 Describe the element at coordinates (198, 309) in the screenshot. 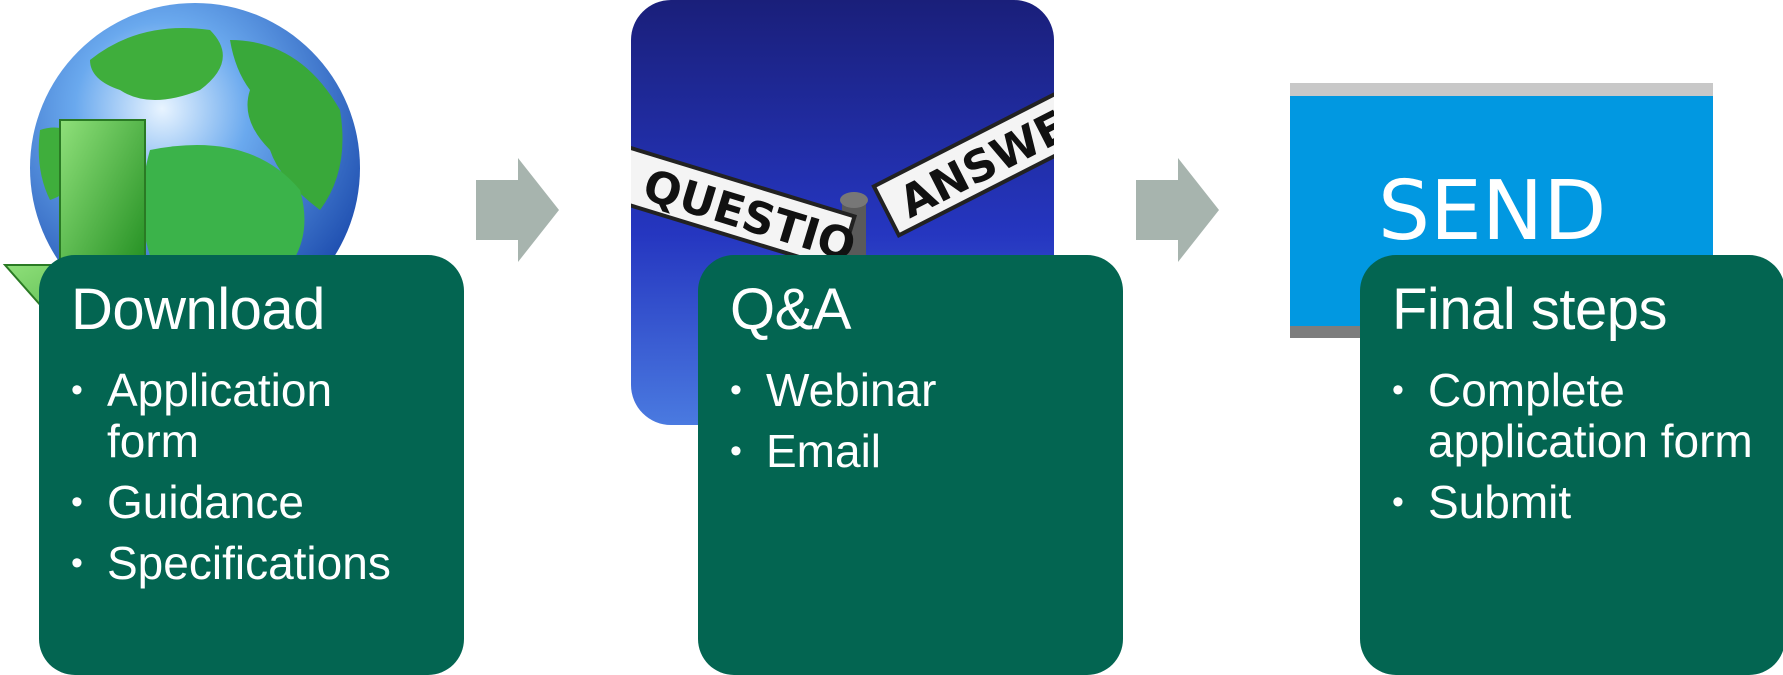

I see `step-title: Download` at that location.